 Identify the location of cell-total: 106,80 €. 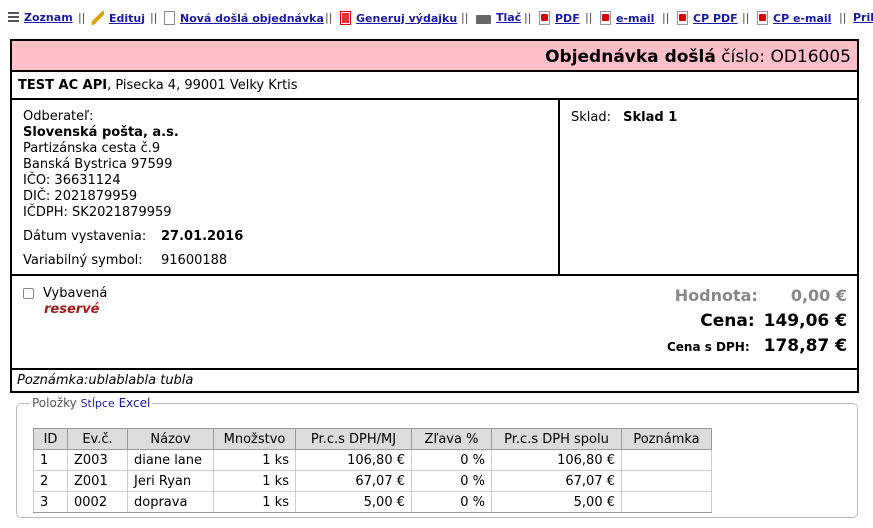
(556, 460).